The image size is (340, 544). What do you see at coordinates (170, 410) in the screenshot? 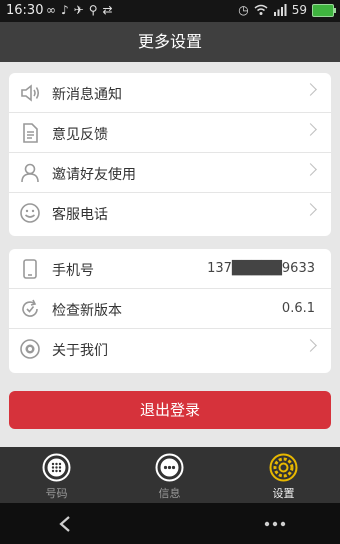
I see `logout-button: 退出登录` at bounding box center [170, 410].